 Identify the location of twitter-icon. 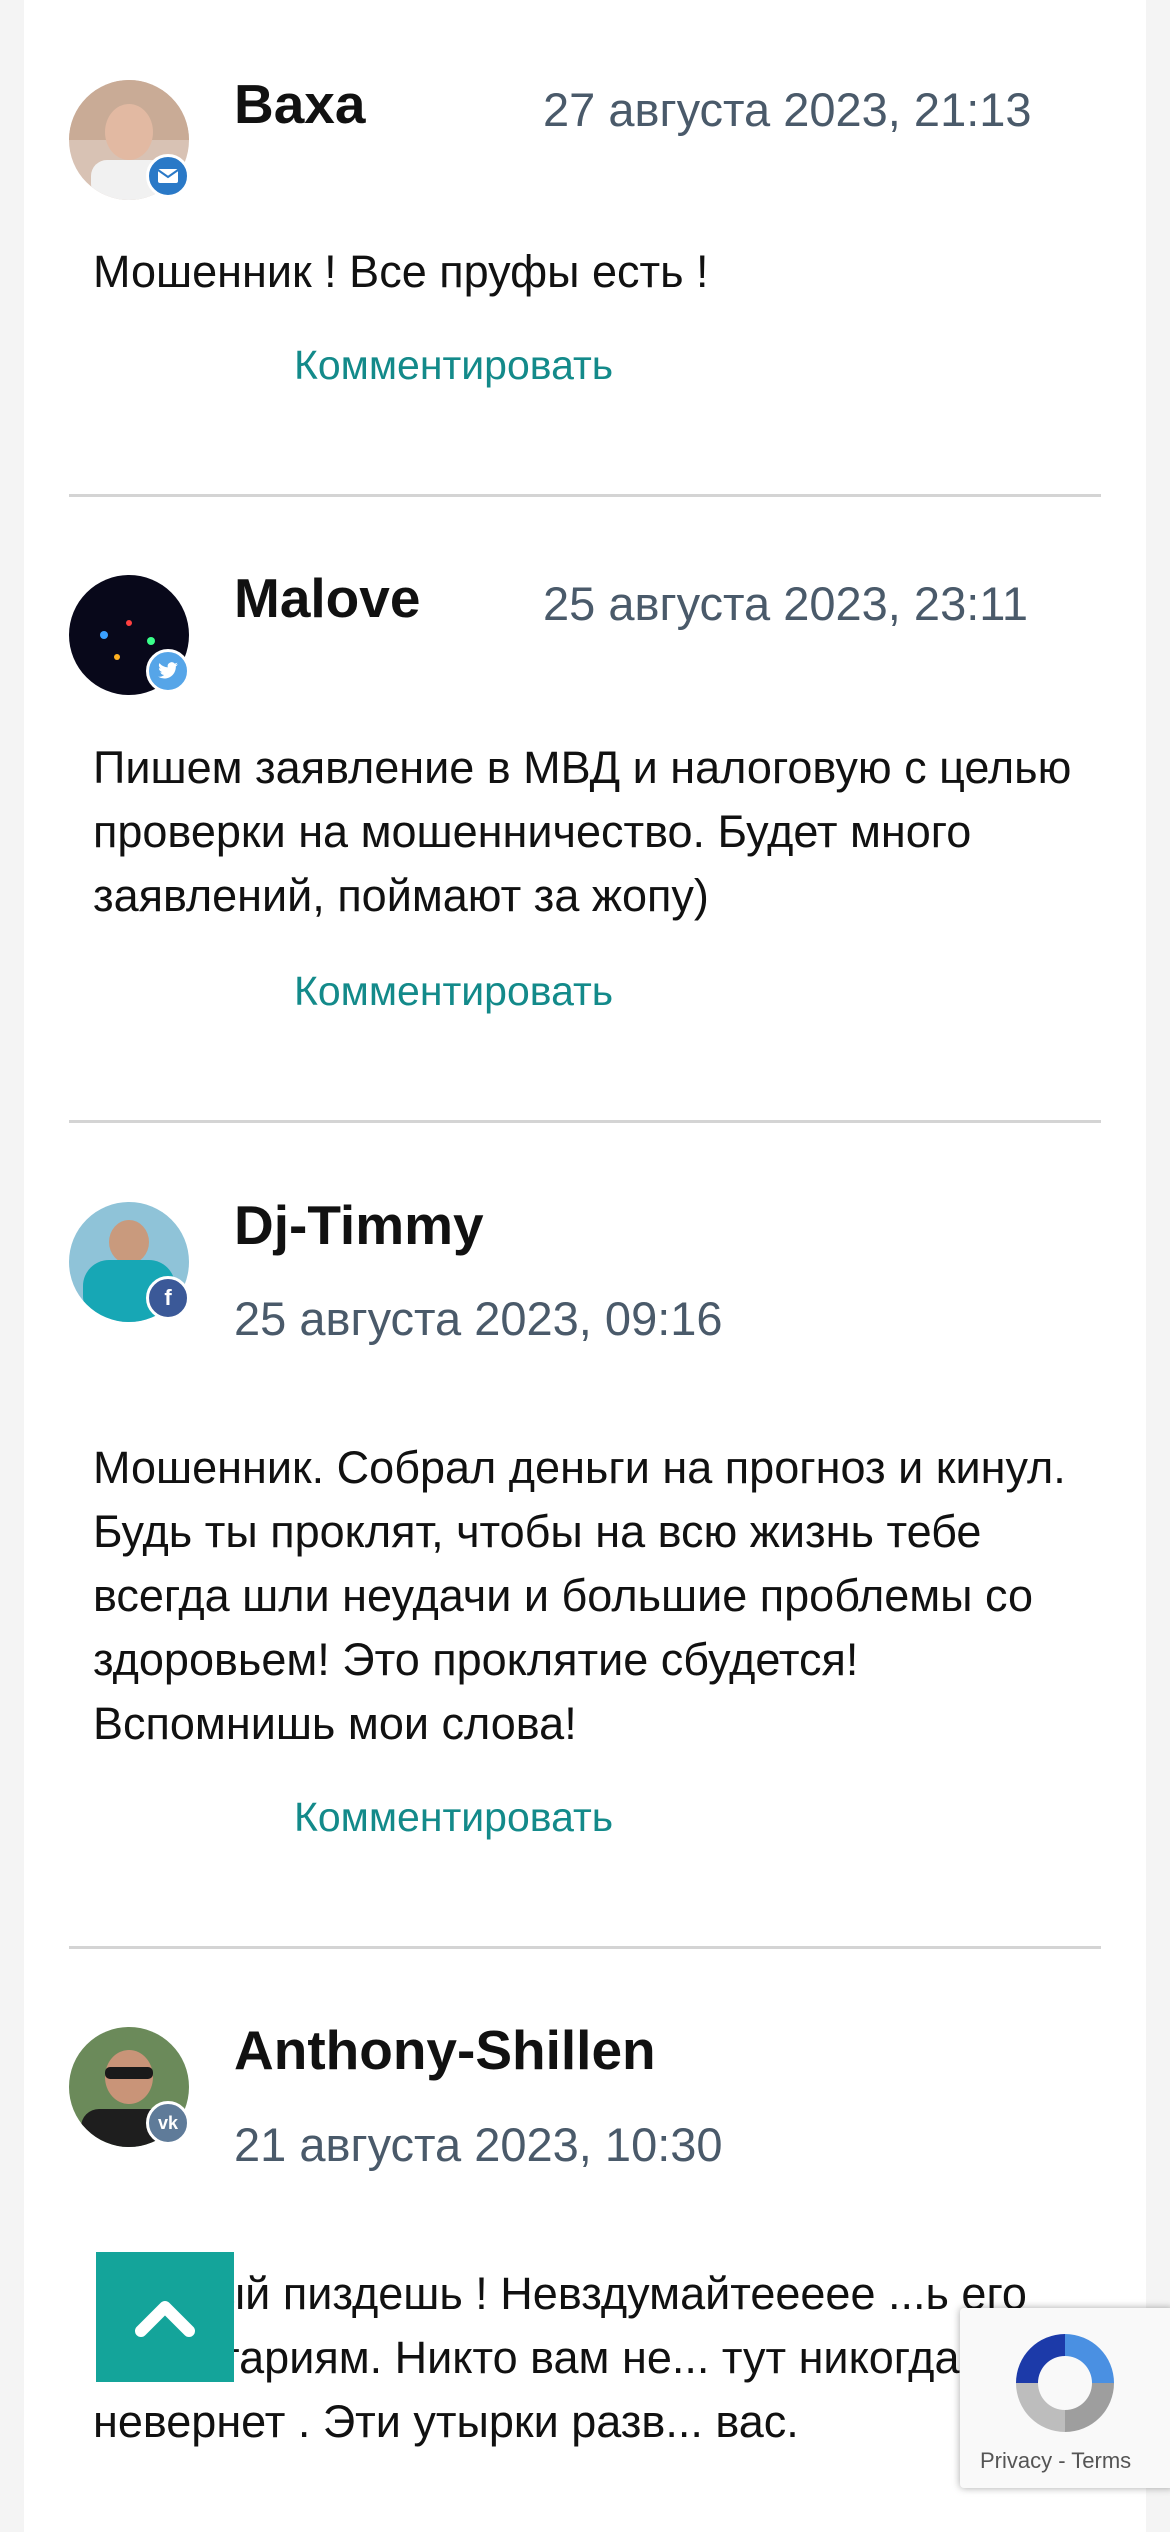
(168, 671).